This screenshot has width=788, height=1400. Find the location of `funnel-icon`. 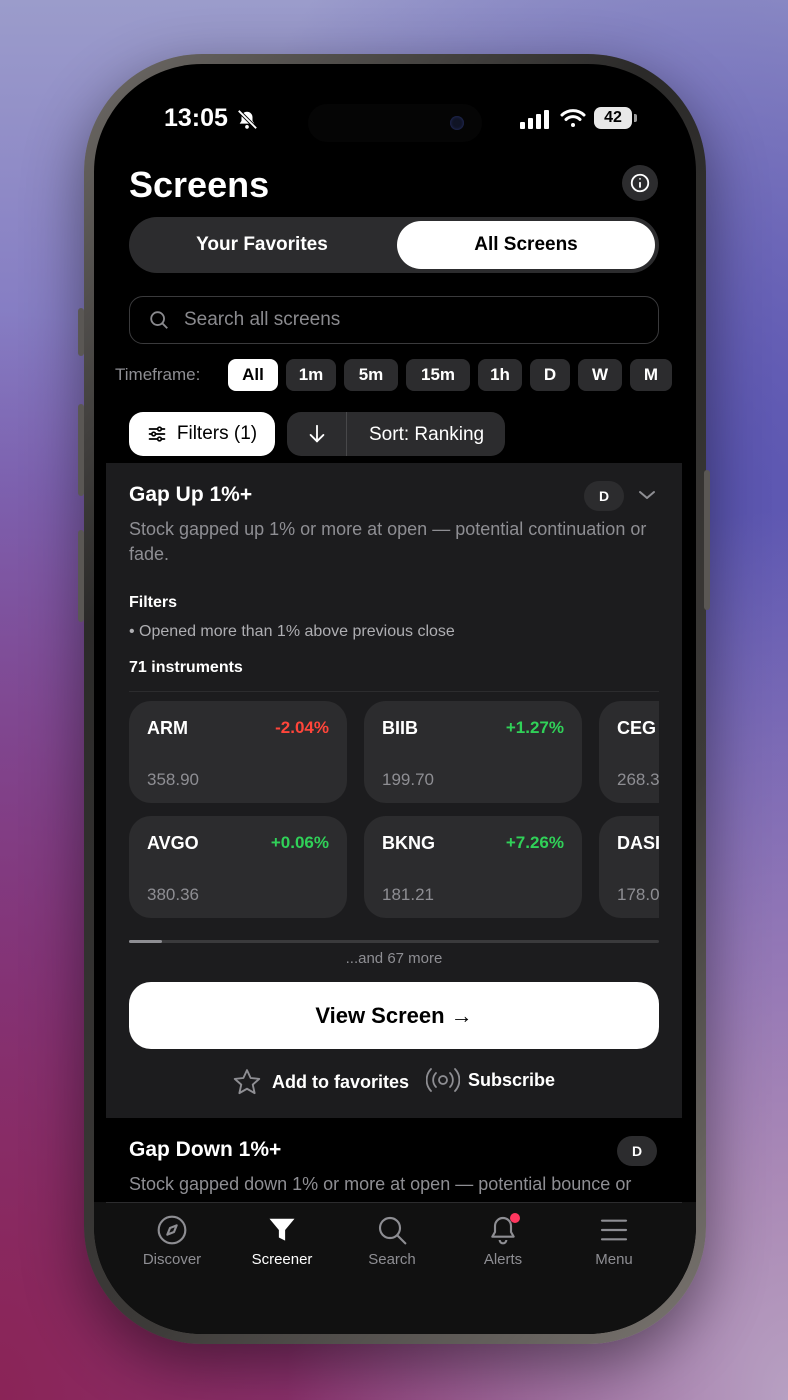

funnel-icon is located at coordinates (282, 1229).